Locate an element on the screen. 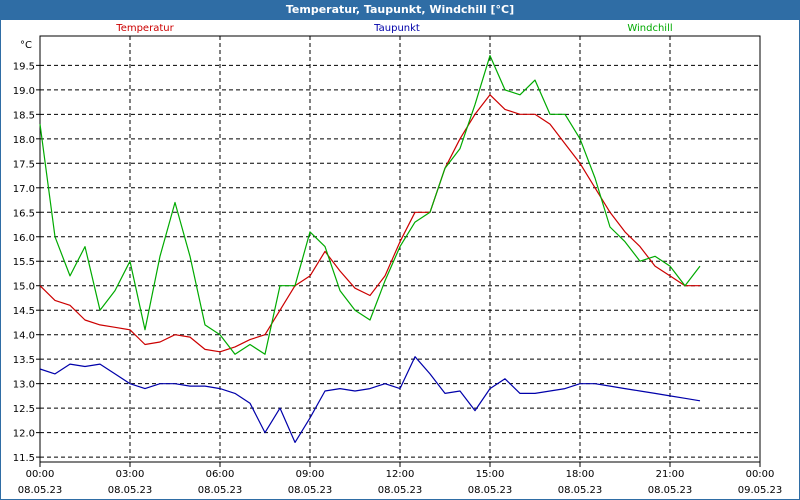 This screenshot has width=800, height=500. y-tick-label: 19.5 is located at coordinates (24, 66).